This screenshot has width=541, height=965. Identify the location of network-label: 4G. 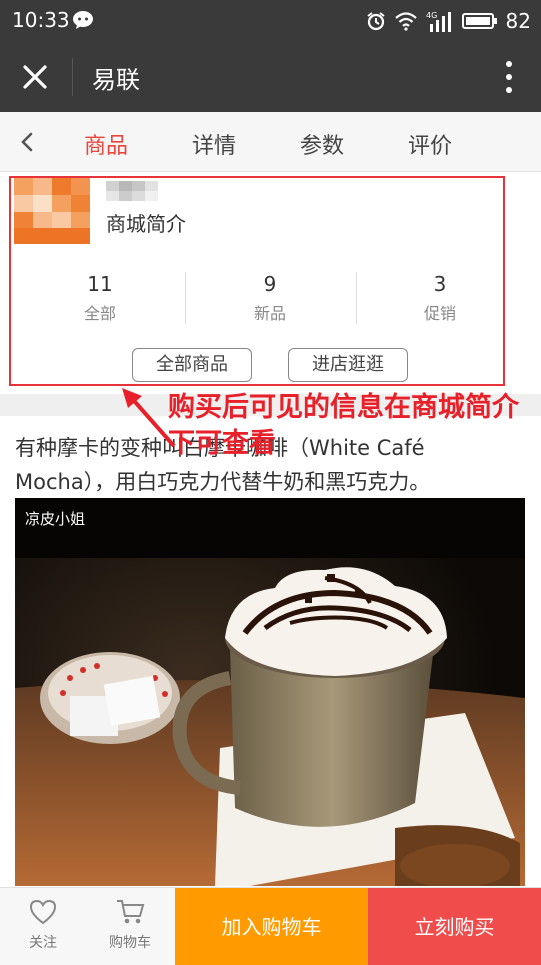
(431, 15).